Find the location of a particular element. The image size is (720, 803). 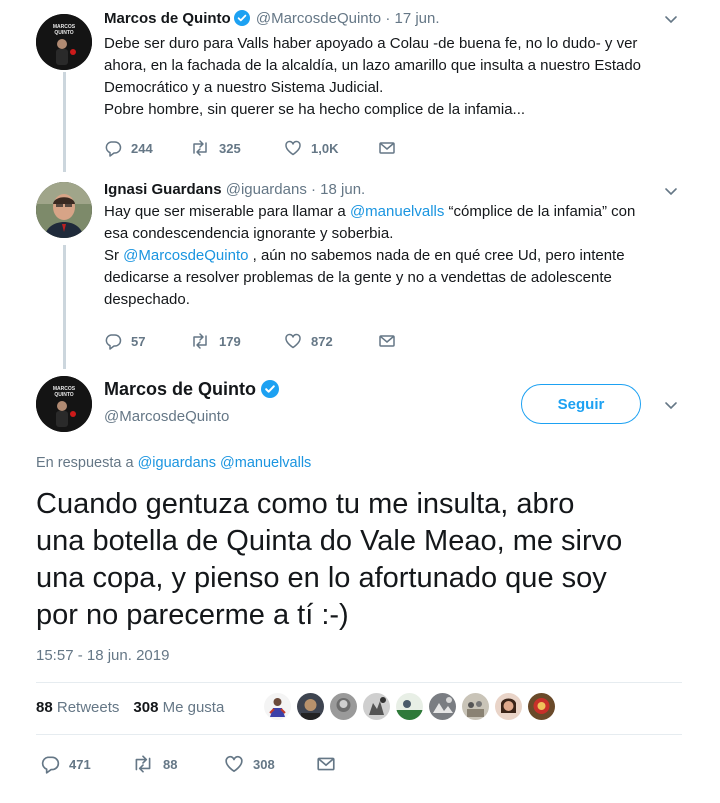

follow-button: Seguir is located at coordinates (581, 404).